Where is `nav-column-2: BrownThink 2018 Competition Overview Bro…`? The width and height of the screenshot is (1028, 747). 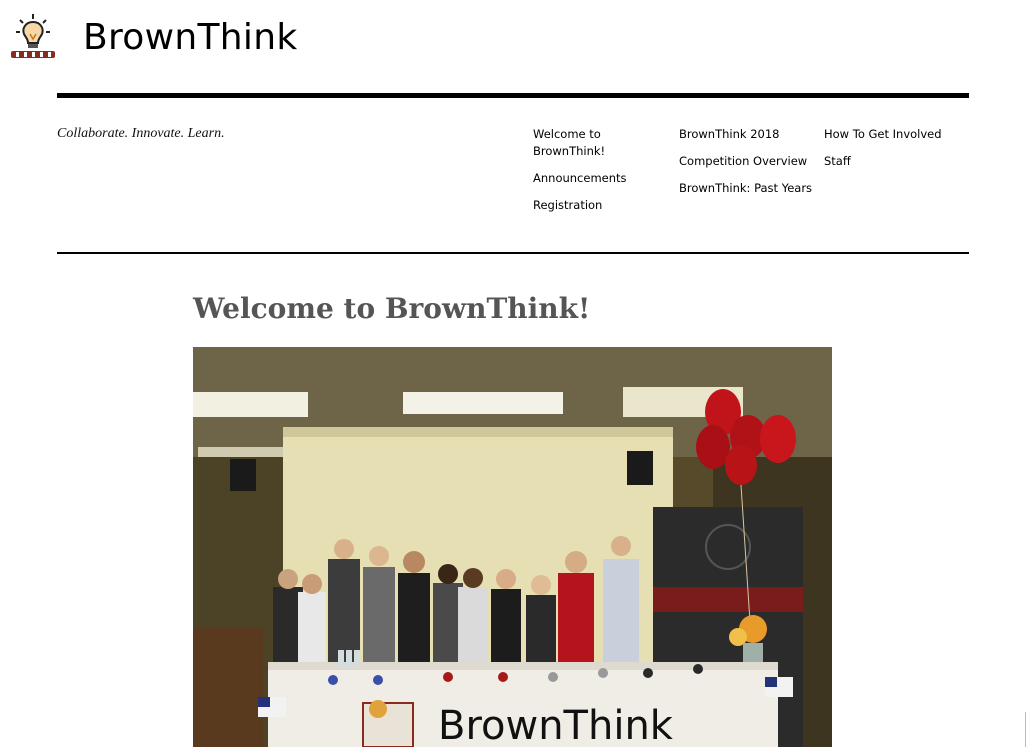
nav-column-2: BrownThink 2018 Competition Overview Bro… is located at coordinates (749, 166).